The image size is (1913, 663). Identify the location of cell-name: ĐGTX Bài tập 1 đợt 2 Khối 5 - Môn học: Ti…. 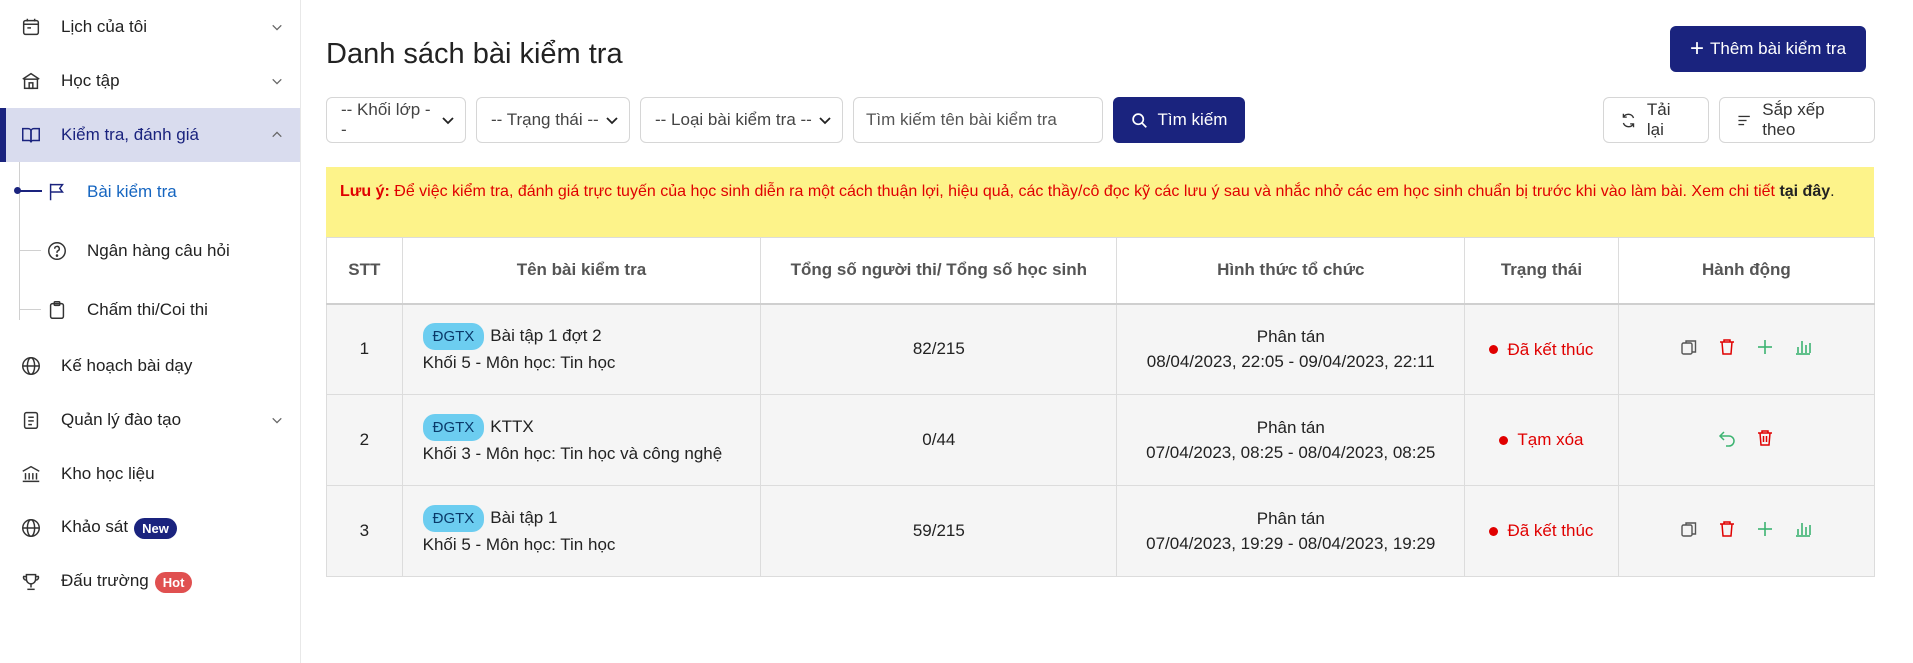
(581, 349).